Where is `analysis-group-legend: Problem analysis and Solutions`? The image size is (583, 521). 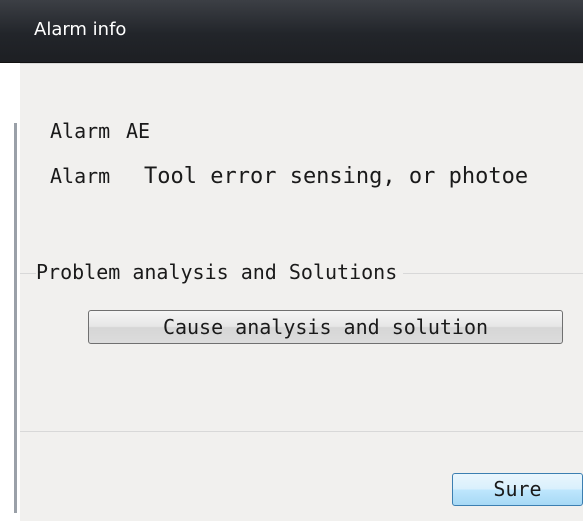
analysis-group-legend: Problem analysis and Solutions is located at coordinates (220, 272).